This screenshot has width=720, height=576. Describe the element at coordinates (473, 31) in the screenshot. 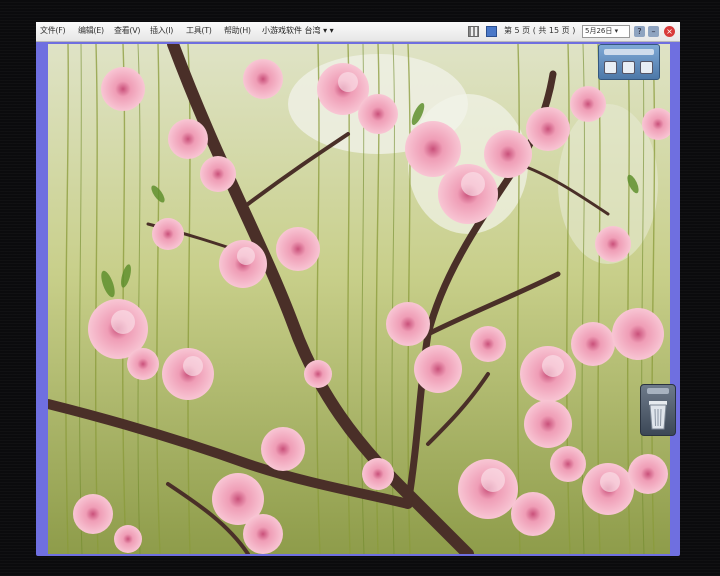

I see `grid-icon` at that location.